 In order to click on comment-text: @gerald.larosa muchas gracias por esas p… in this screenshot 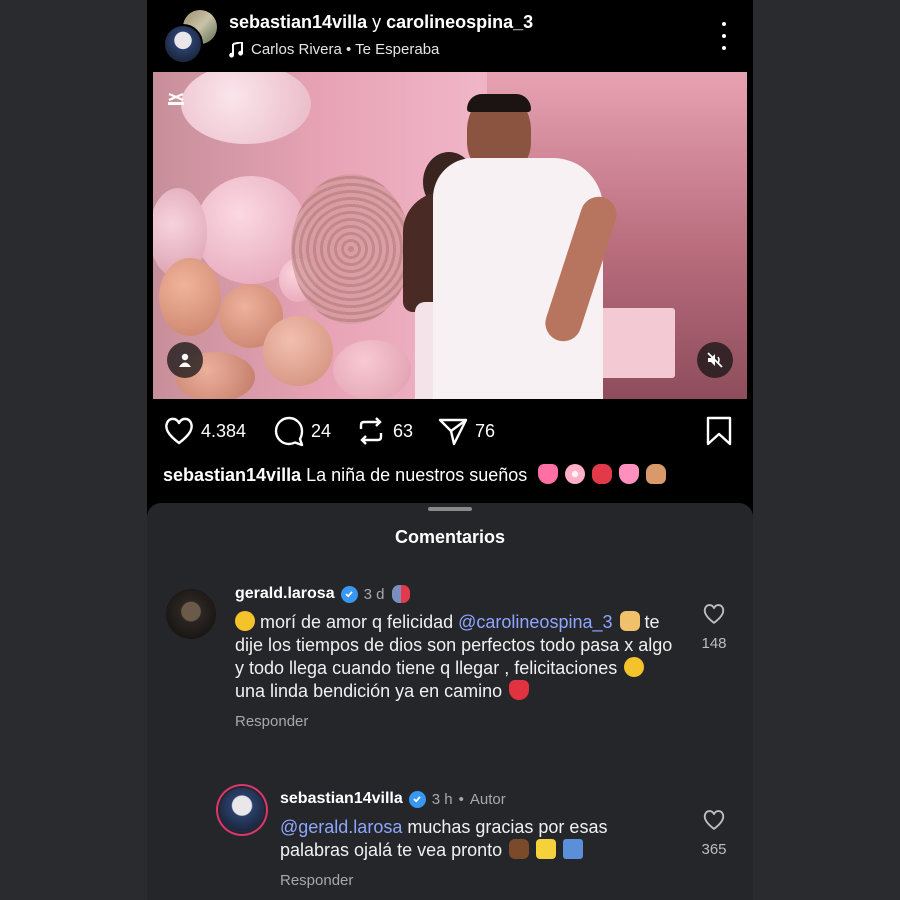, I will do `click(480, 839)`.